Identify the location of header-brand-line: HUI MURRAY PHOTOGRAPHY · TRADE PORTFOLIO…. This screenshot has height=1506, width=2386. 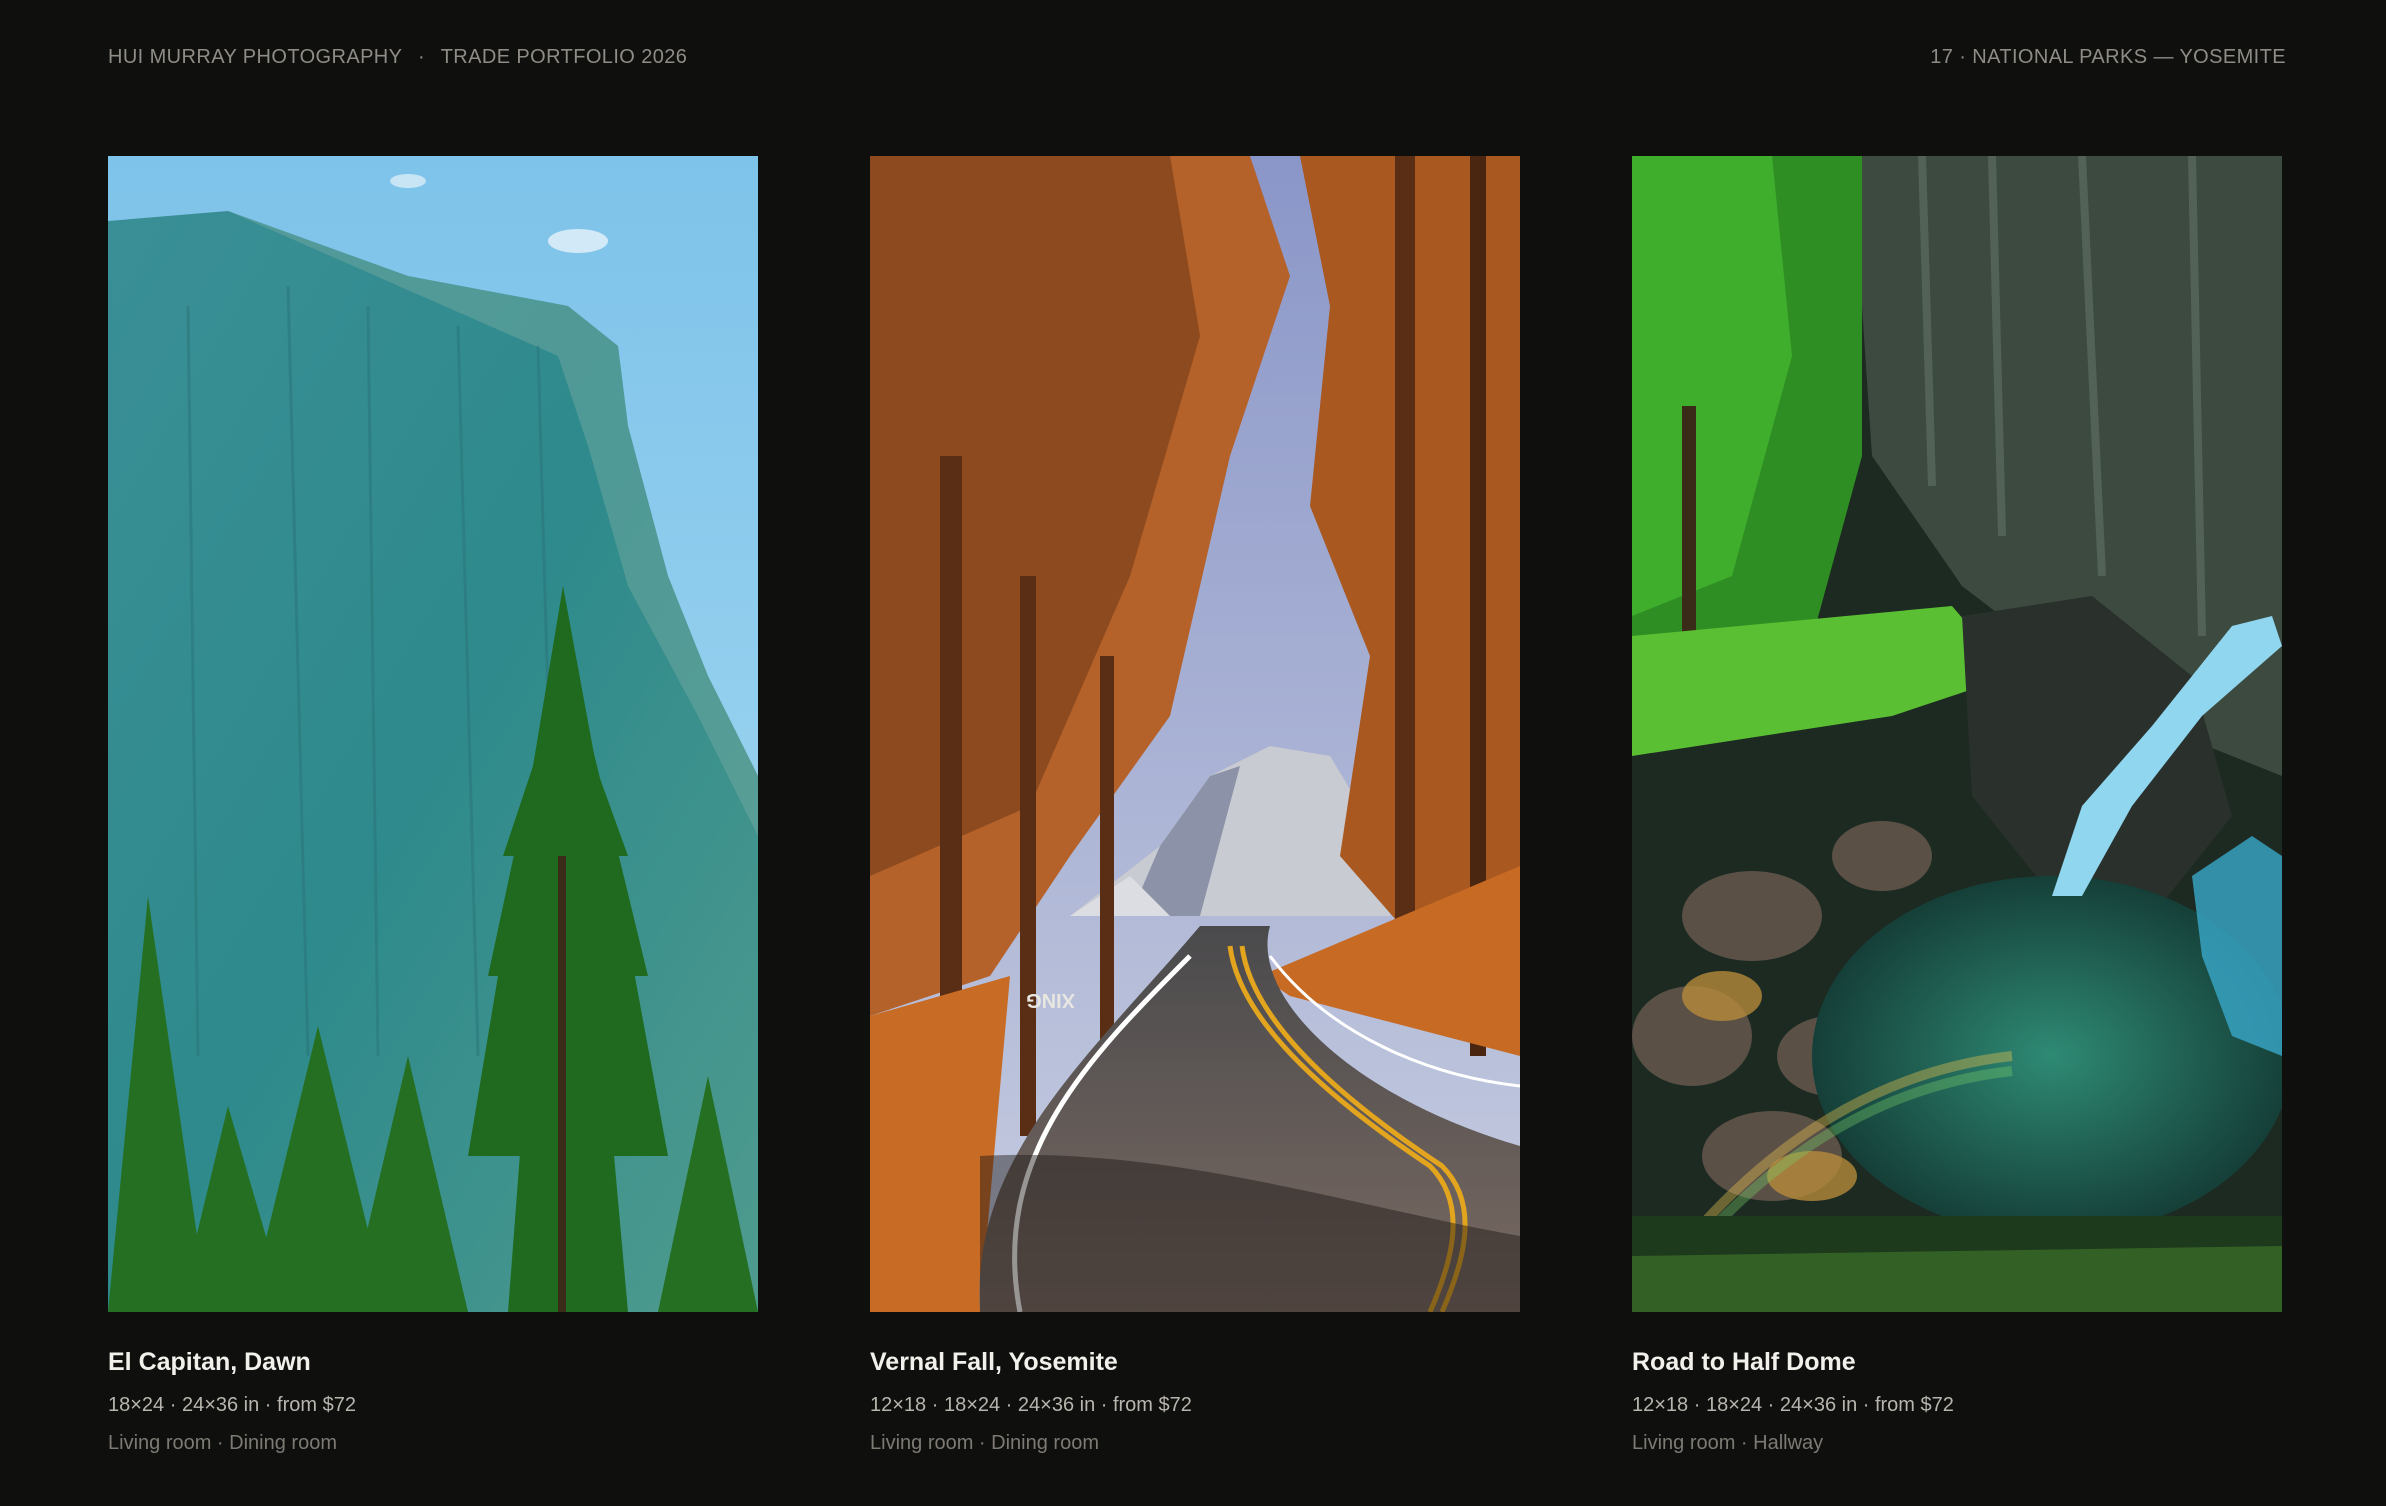
(397, 57).